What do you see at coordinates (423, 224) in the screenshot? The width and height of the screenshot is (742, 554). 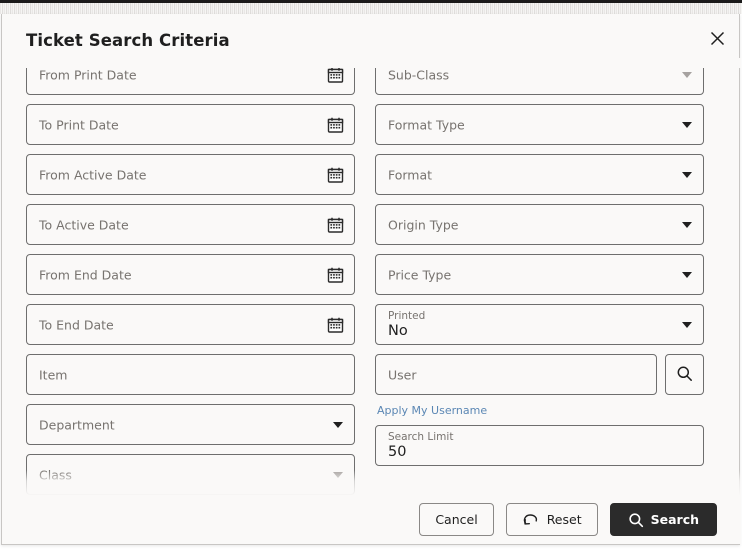 I see `field-label: Origin Type` at bounding box center [423, 224].